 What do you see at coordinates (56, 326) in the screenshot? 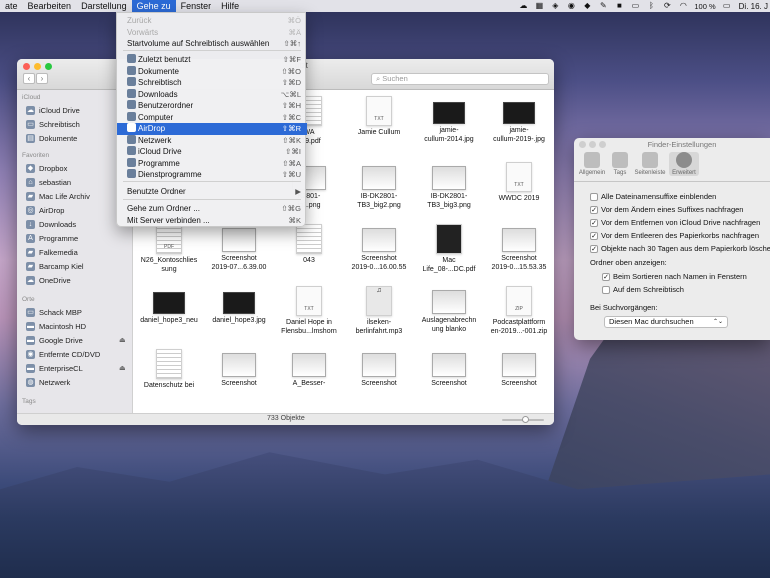
I see `sidebar-item-macintosh-hd: ▬ Macintosh HD` at bounding box center [56, 326].